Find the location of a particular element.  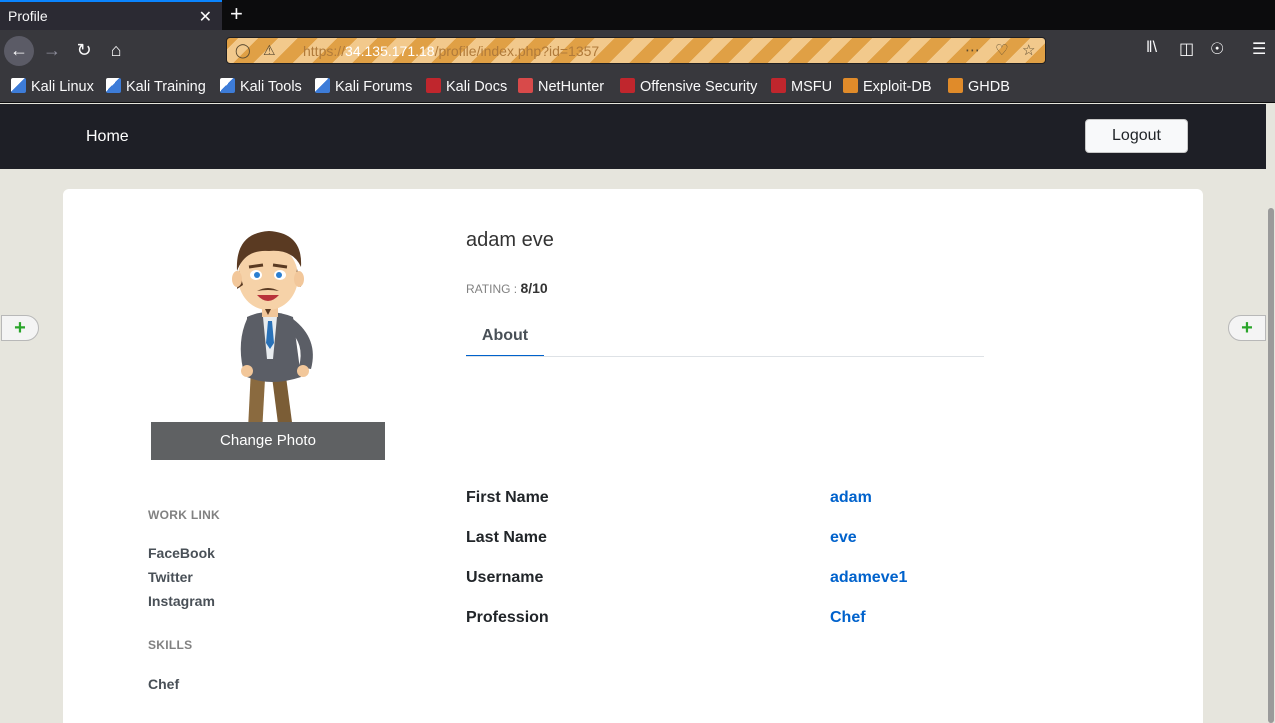

pocket-icon: ♡ is located at coordinates (1001, 50).